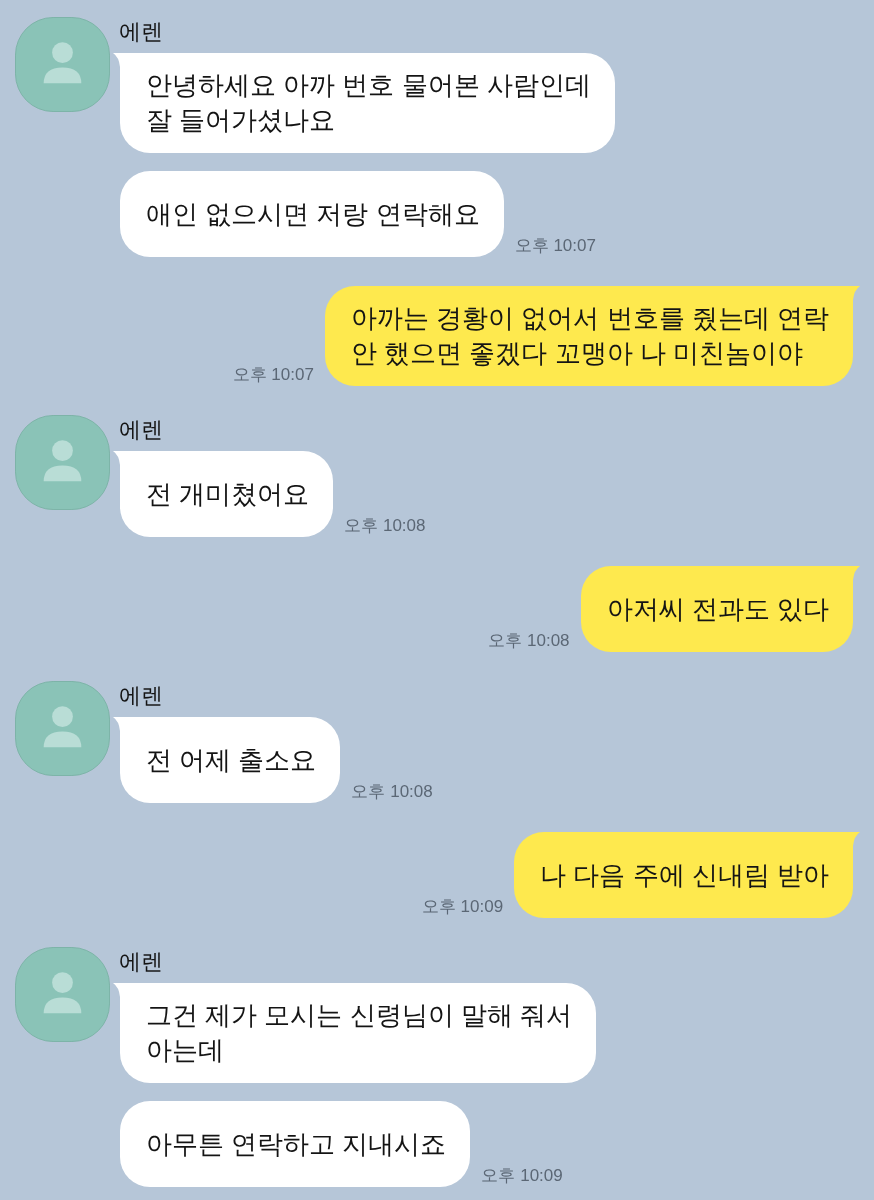 The width and height of the screenshot is (874, 1200). I want to click on message-bubble: 전 개미쳤어요, so click(227, 494).